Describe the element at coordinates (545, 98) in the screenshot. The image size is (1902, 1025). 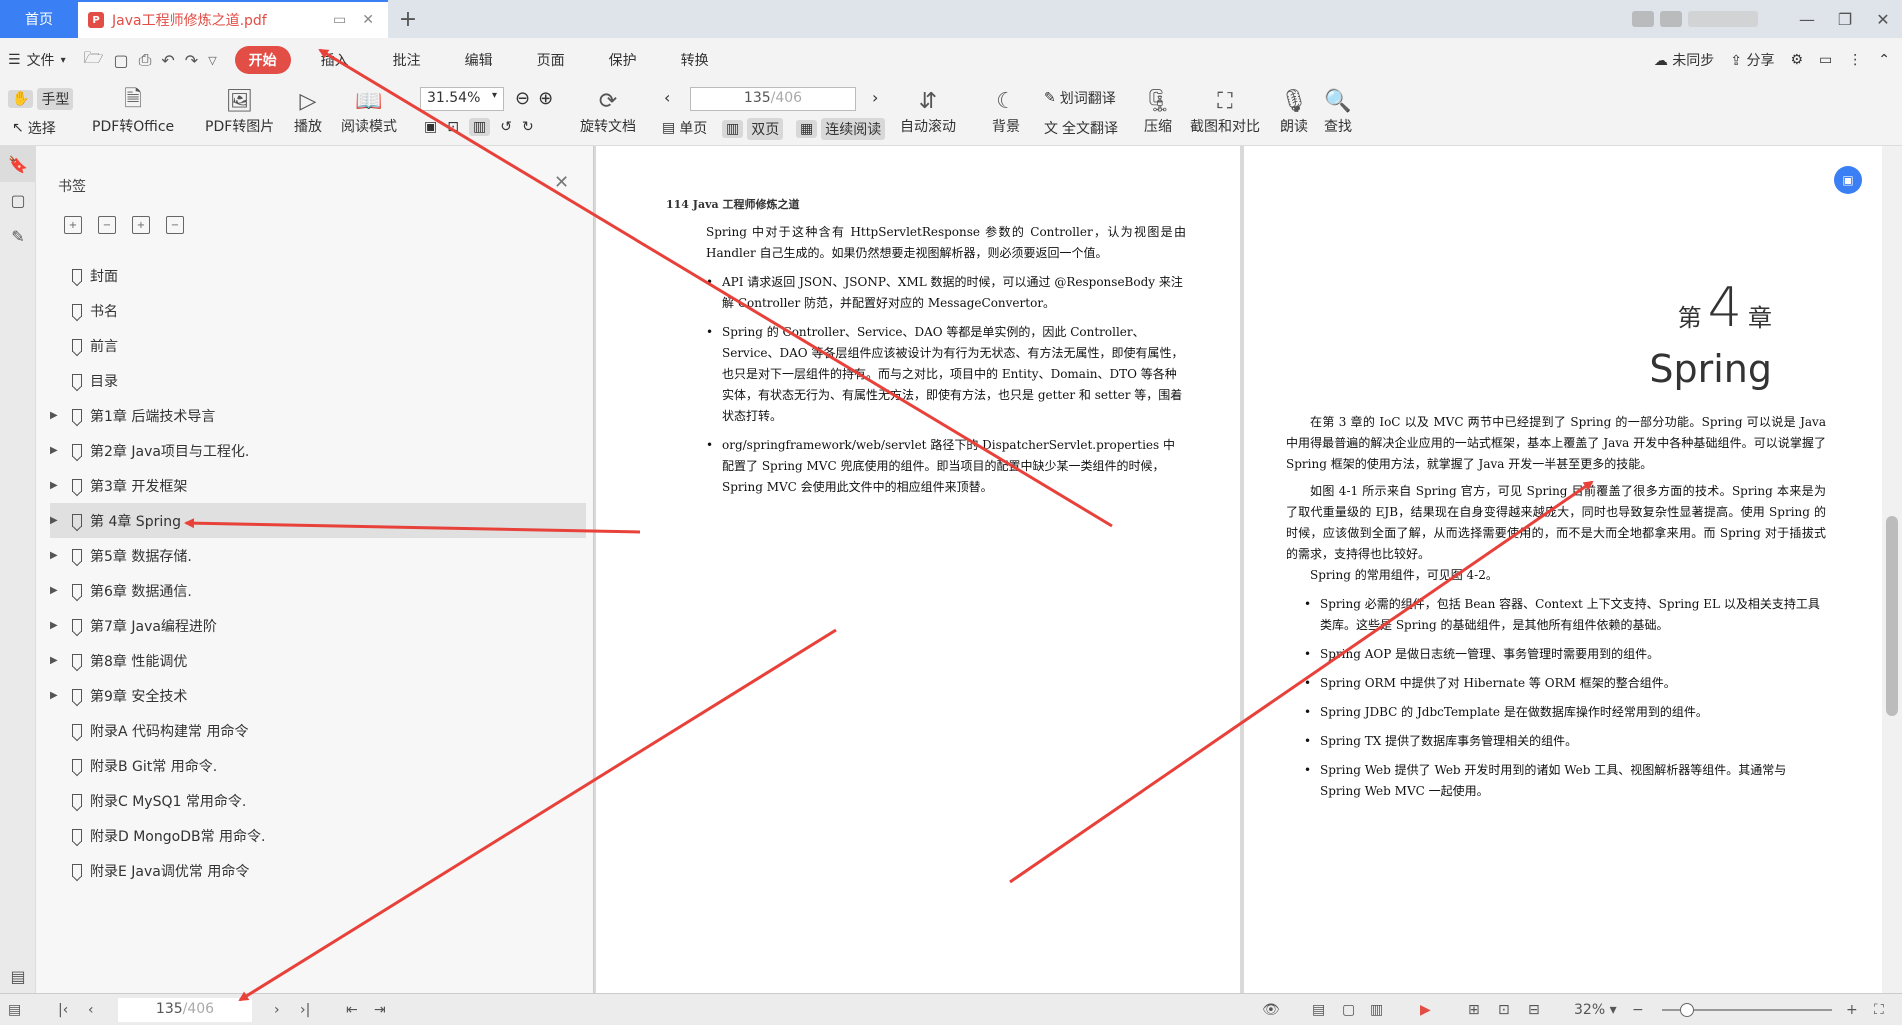
I see `zoom-in-icon: ⊕` at that location.